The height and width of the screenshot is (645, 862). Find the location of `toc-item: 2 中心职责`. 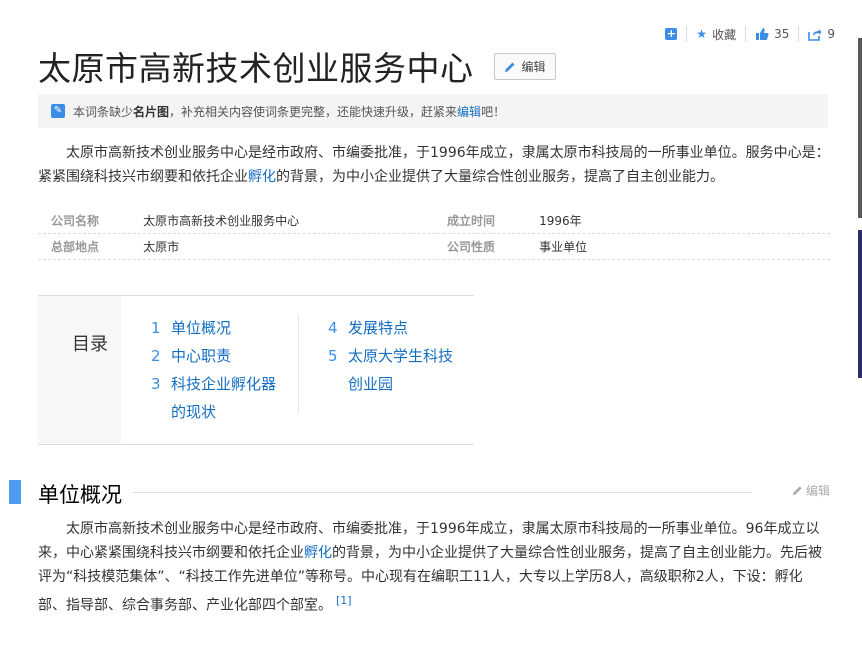

toc-item: 2 中心职责 is located at coordinates (218, 356).